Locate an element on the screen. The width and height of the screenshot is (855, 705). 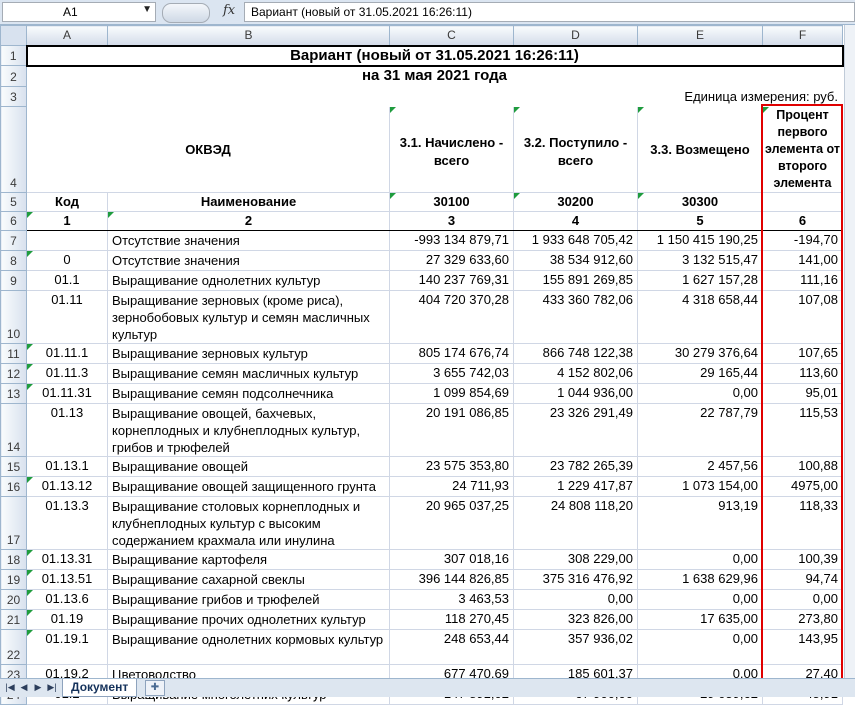
okved-name-cell: Выращивание овощей защищенного грунта is located at coordinates (248, 486).